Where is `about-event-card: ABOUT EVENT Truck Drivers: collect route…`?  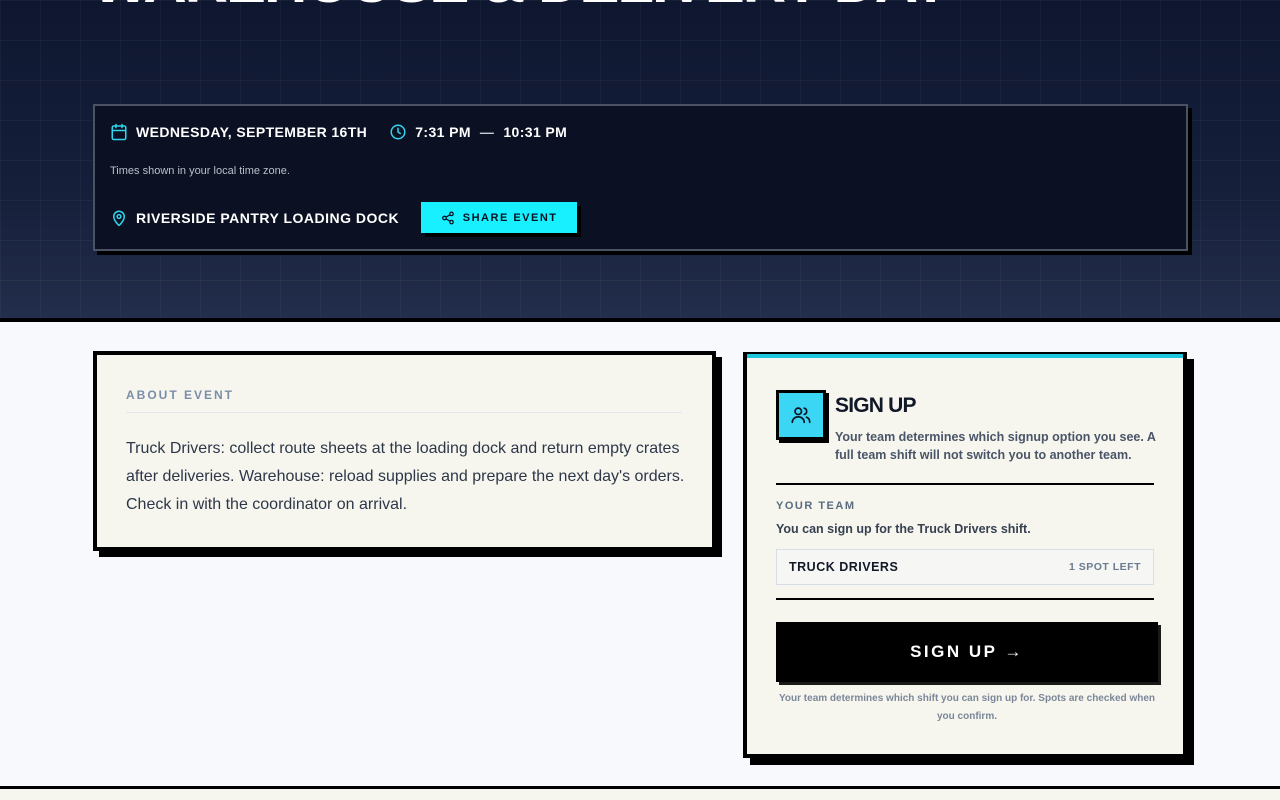 about-event-card: ABOUT EVENT Truck Drivers: collect route… is located at coordinates (404, 451).